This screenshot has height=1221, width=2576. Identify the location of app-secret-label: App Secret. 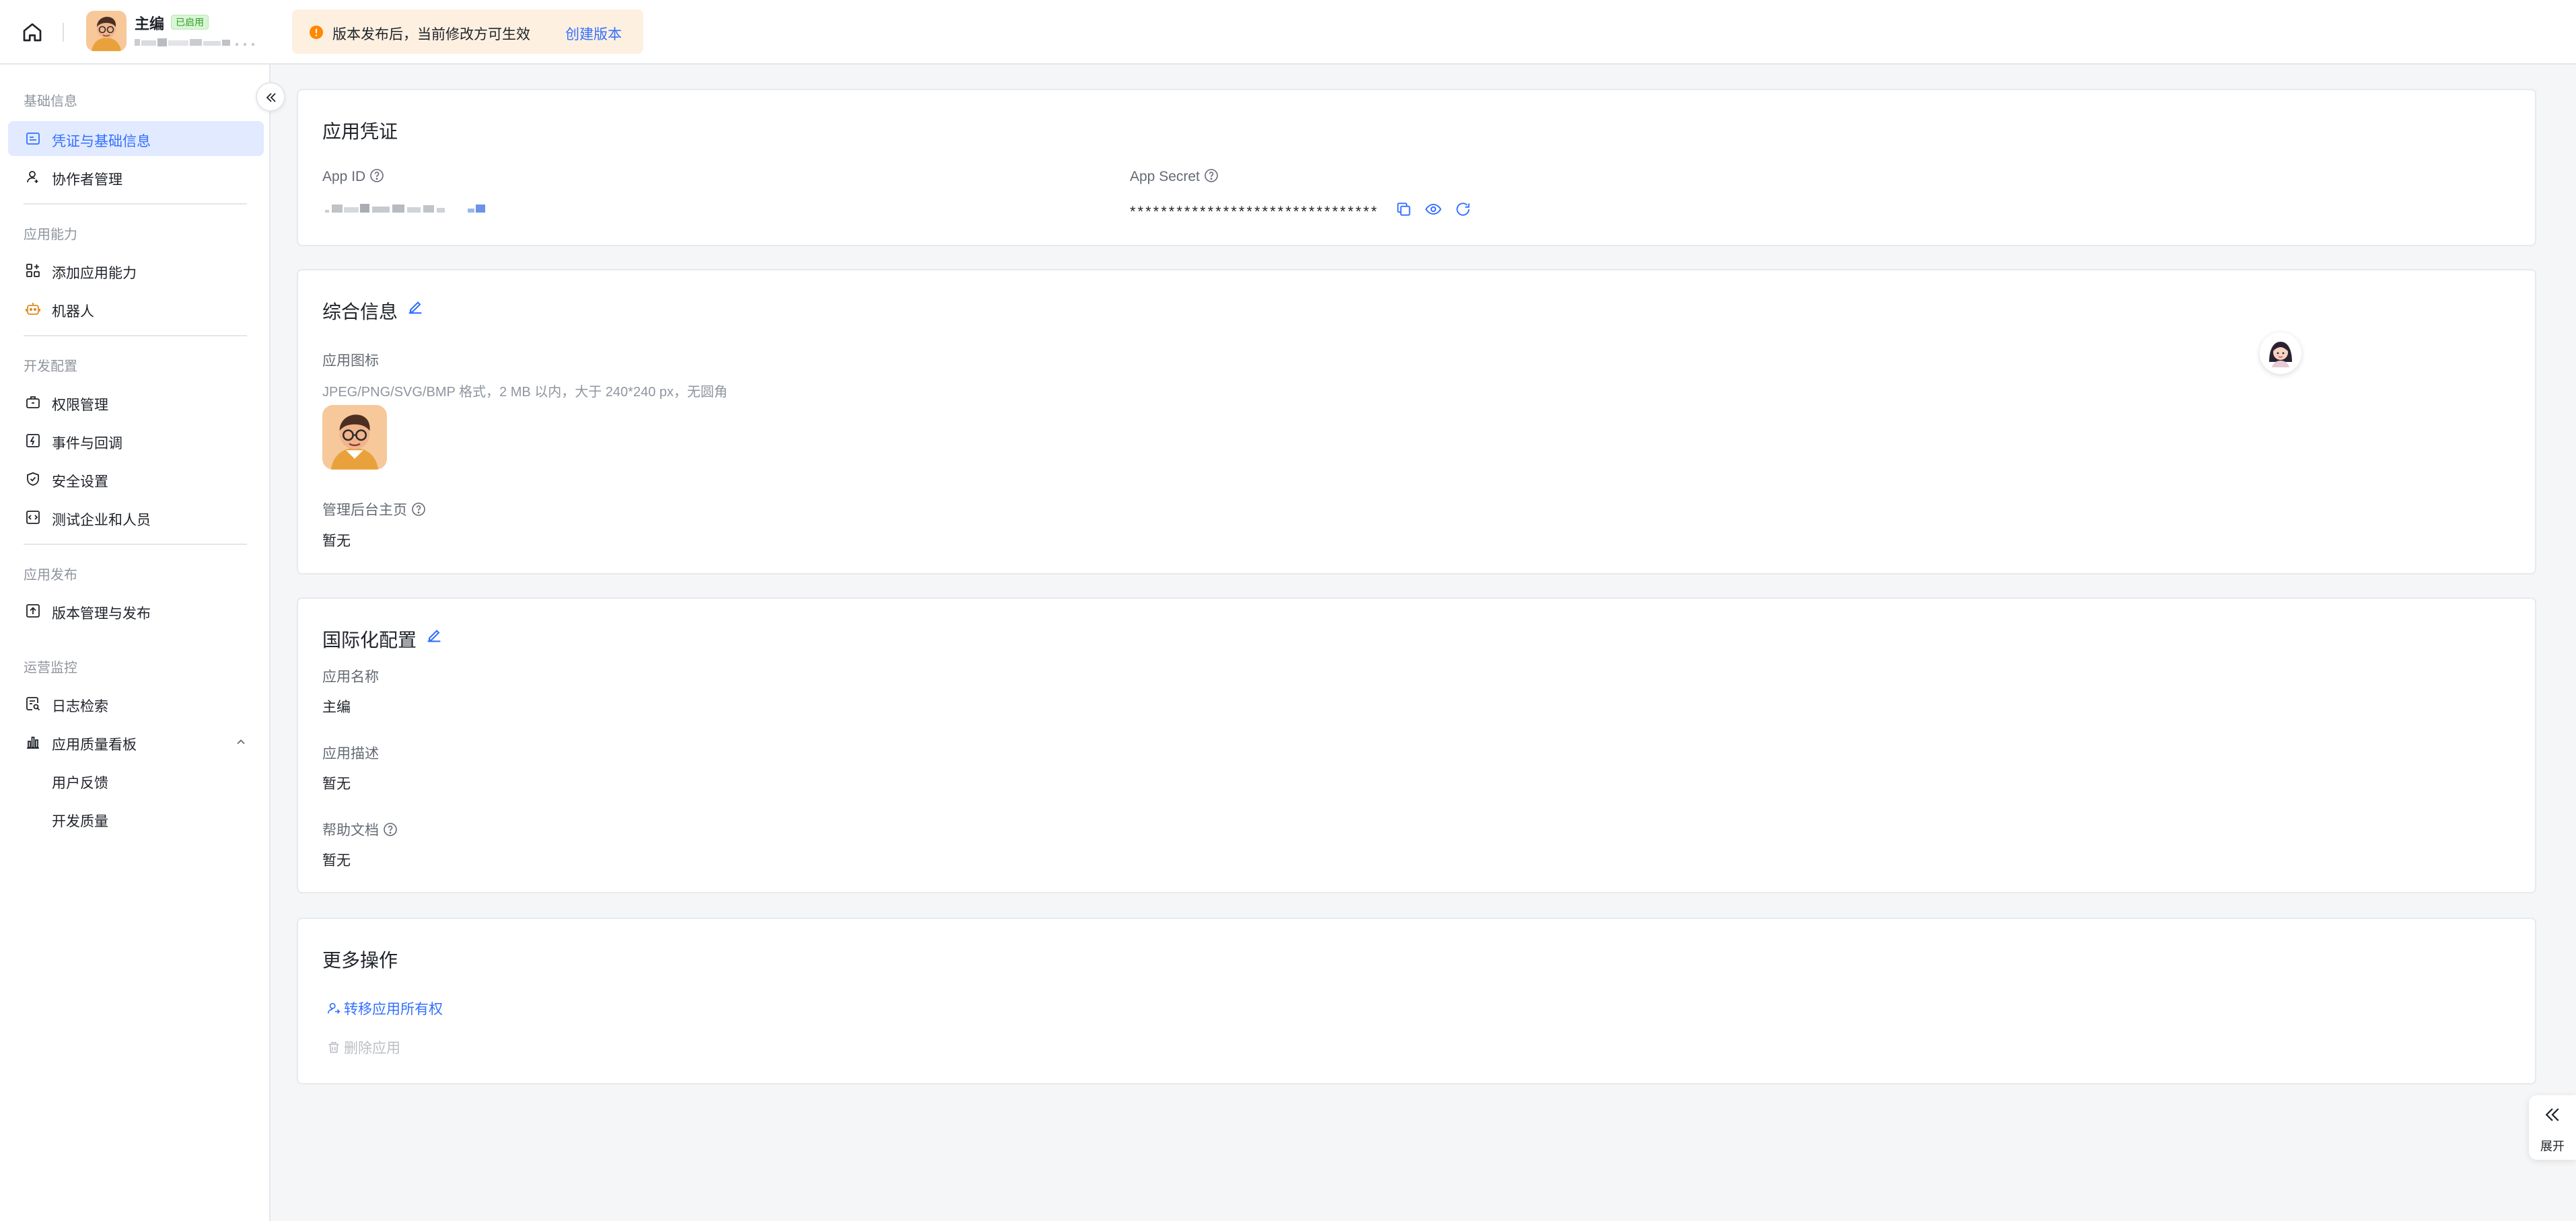
(1174, 176).